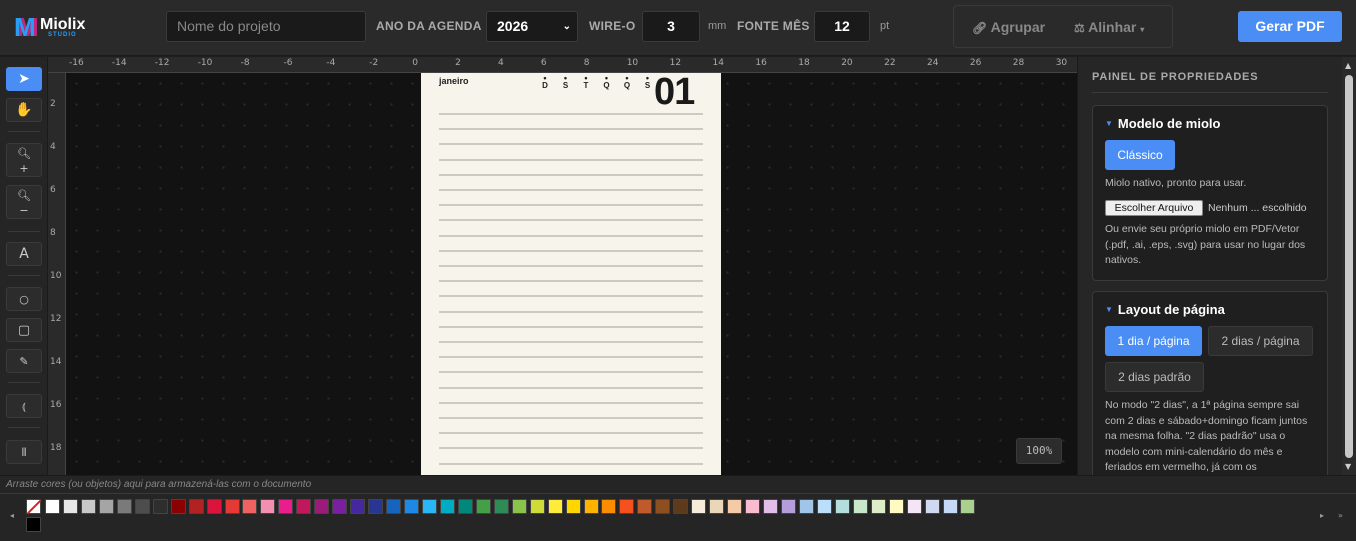  Describe the element at coordinates (1260, 341) in the screenshot. I see `layout-2-days-button: 2 dias / página` at that location.